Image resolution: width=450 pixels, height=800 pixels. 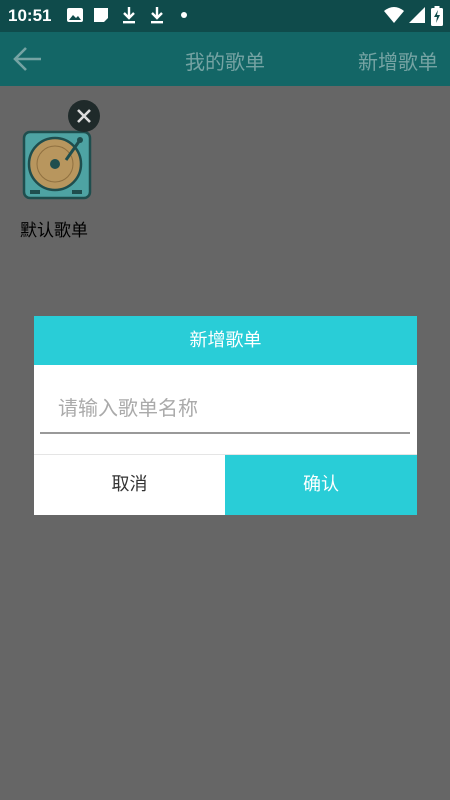 I want to click on status-bar: 10:51, so click(x=225, y=16).